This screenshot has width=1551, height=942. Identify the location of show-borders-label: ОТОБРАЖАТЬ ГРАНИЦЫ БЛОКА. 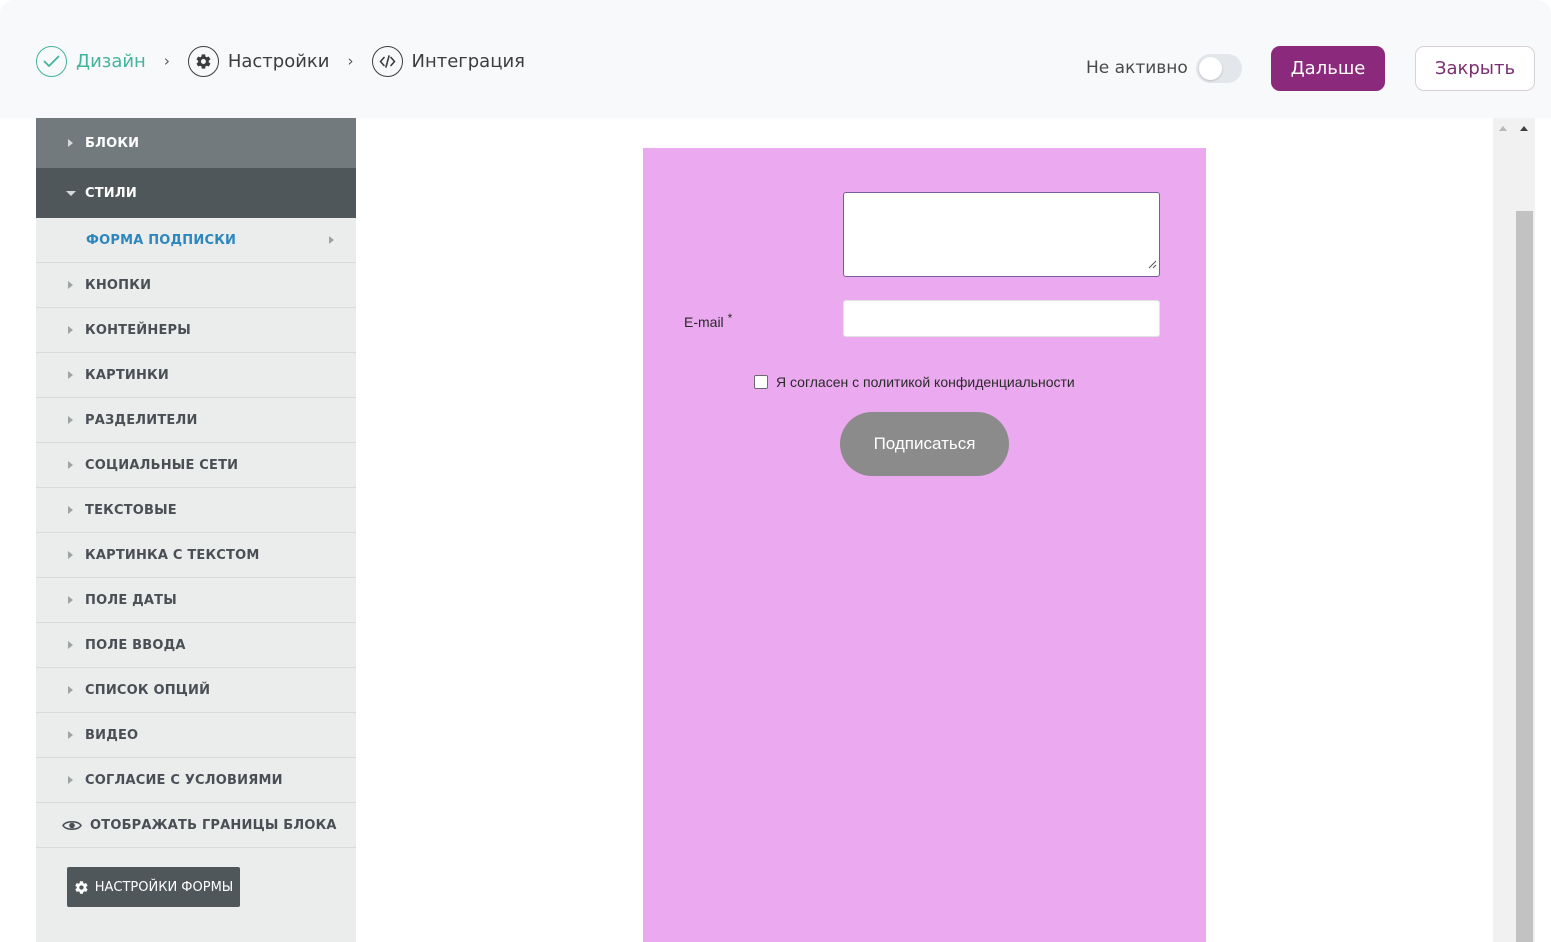
(213, 825).